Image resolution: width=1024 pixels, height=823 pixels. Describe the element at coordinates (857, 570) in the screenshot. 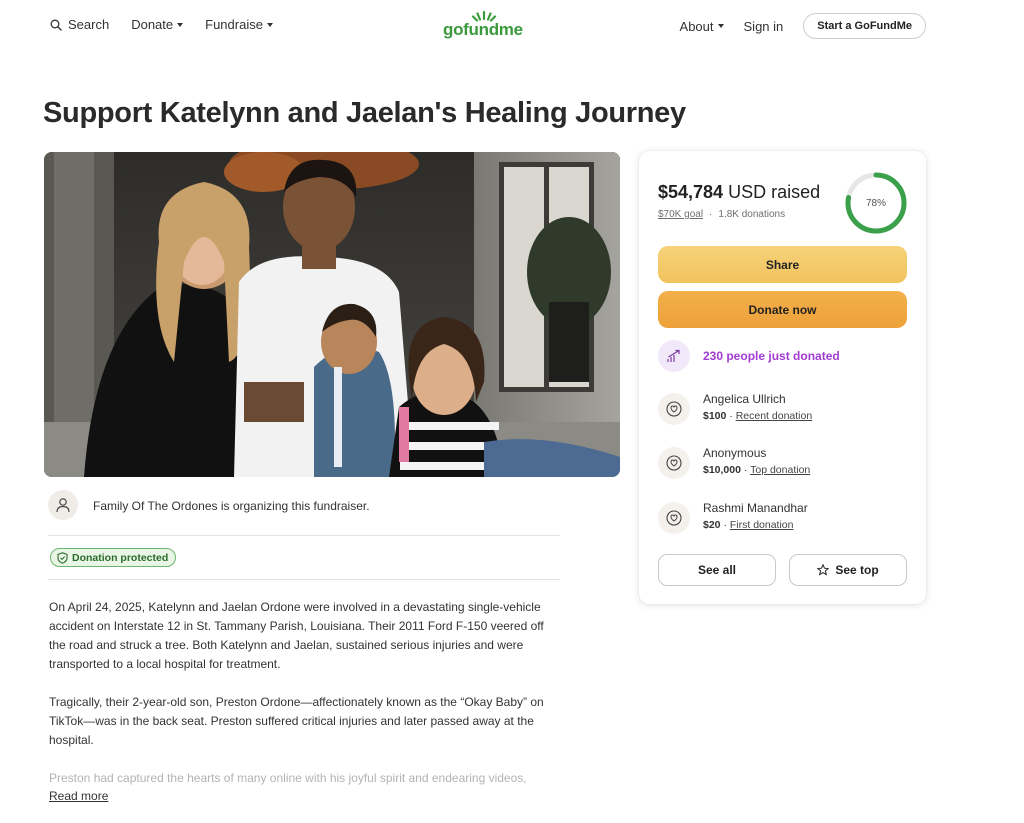

I see `see-top-label: See top` at that location.